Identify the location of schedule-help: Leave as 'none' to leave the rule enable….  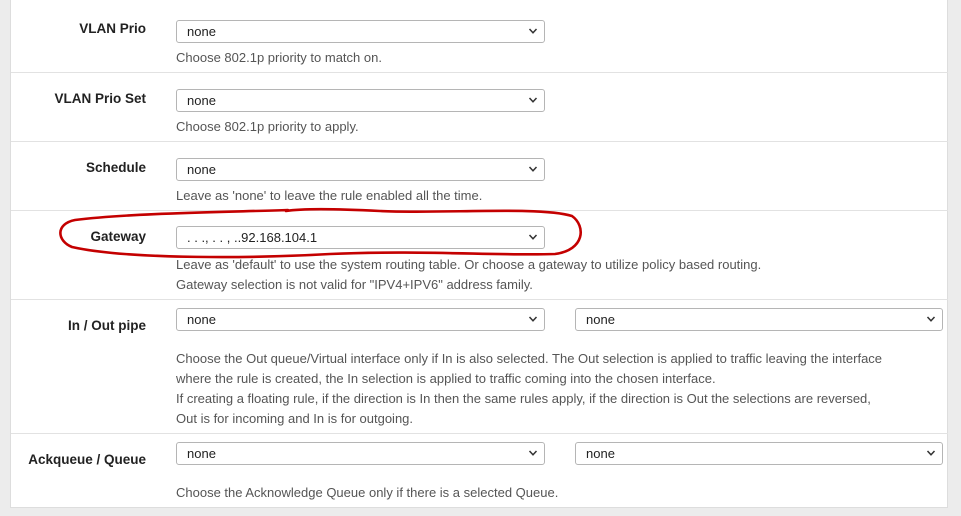
(329, 195).